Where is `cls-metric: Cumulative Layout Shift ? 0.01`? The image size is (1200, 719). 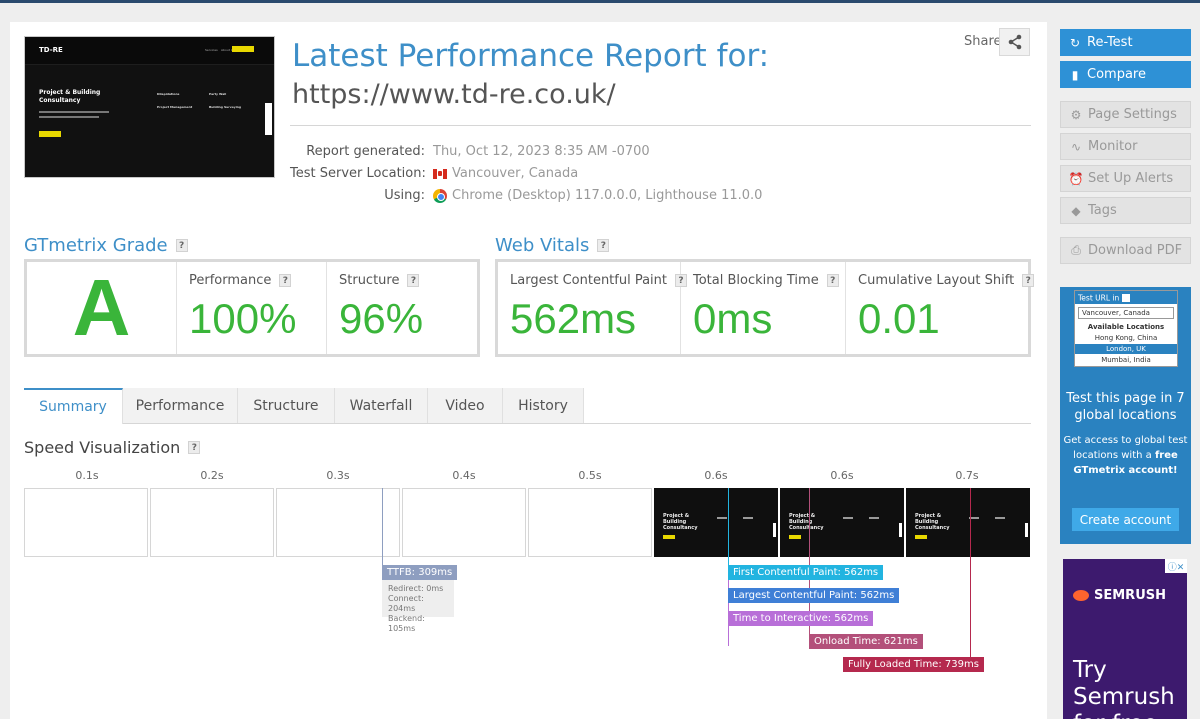 cls-metric: Cumulative Layout Shift ? 0.01 is located at coordinates (940, 308).